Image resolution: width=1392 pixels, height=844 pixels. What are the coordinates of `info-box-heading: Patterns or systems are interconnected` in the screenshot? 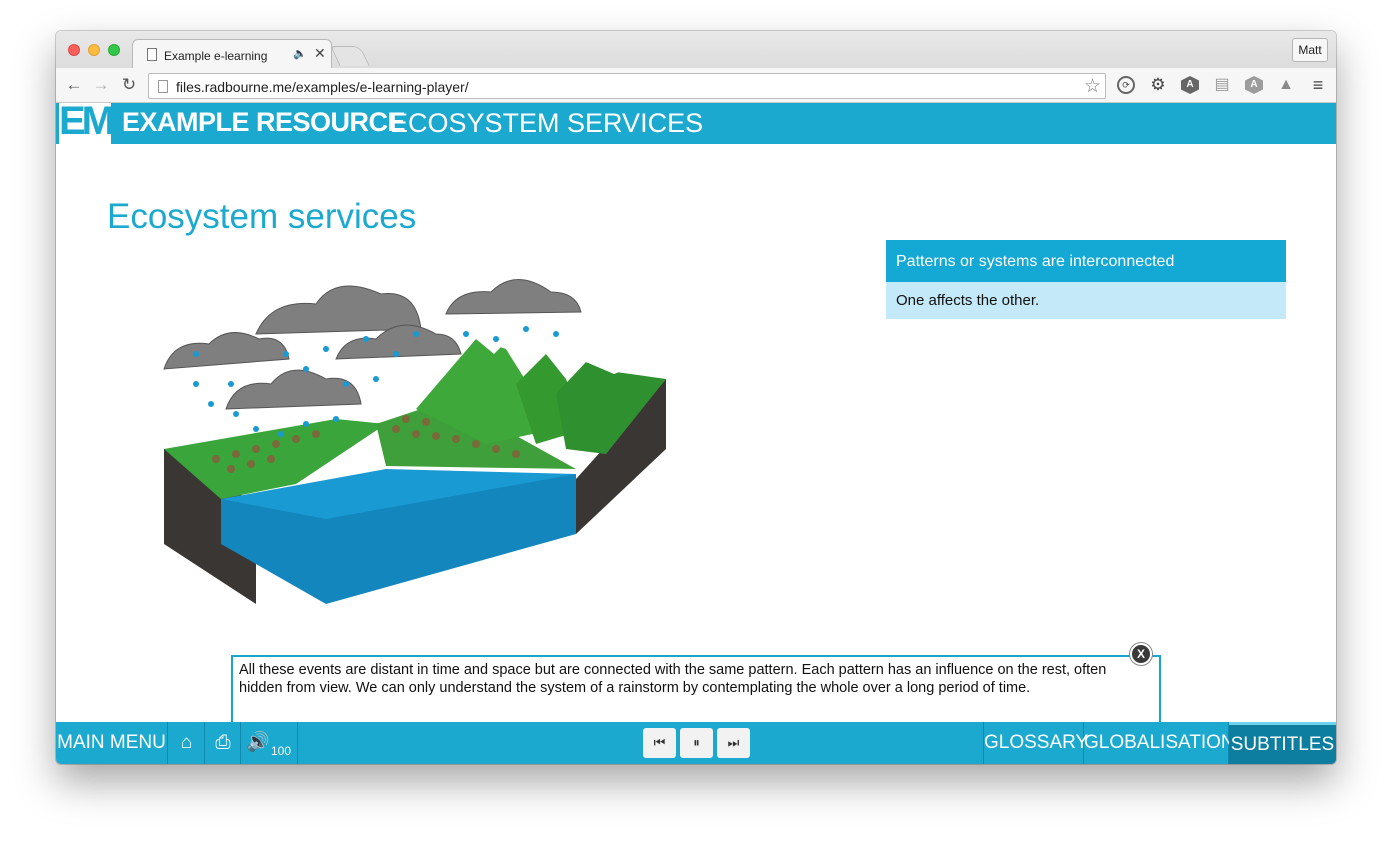 It's located at (1086, 261).